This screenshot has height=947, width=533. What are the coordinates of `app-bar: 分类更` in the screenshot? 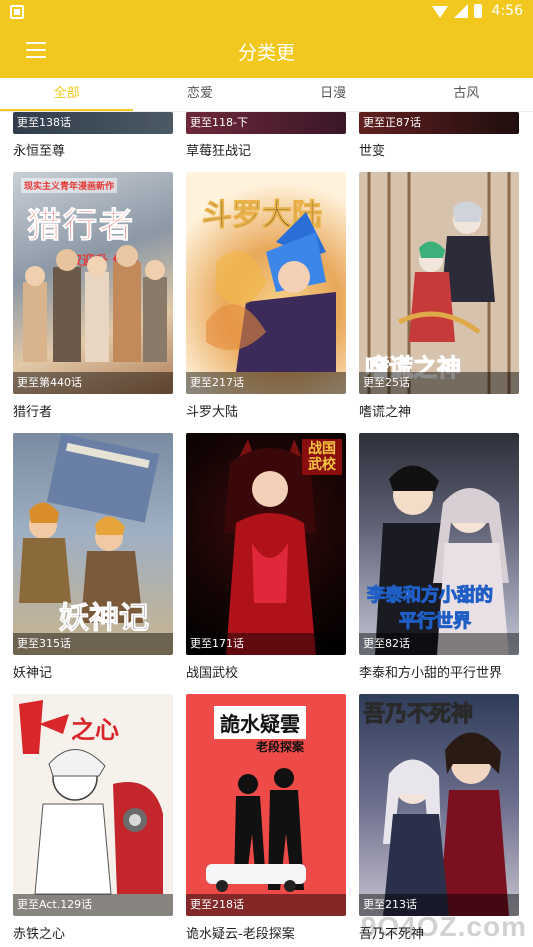 It's located at (266, 51).